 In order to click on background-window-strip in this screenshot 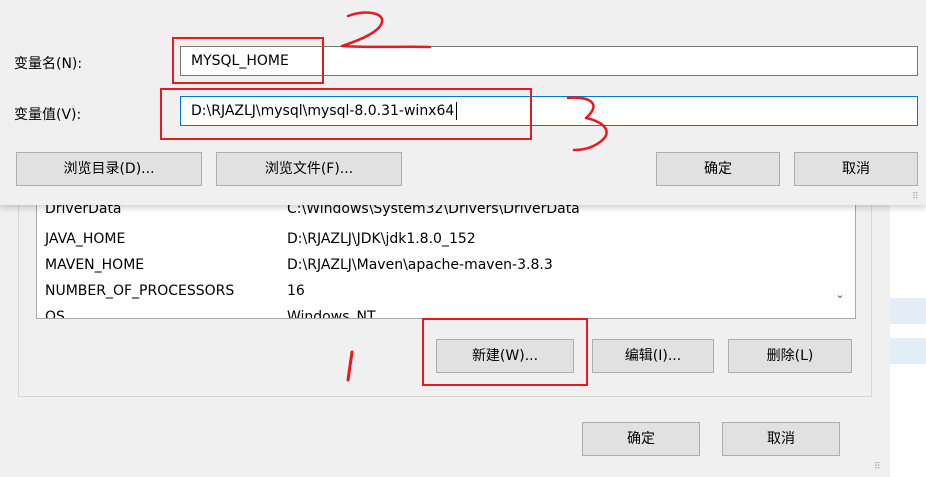, I will do `click(908, 328)`.